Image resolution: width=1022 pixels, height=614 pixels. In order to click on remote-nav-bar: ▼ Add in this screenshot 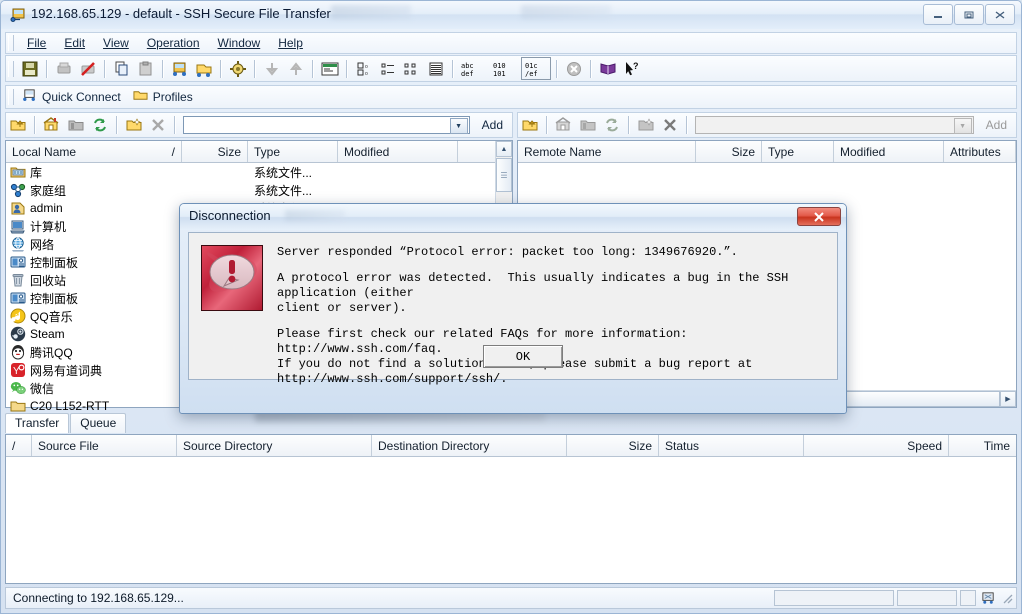, I will do `click(767, 125)`.